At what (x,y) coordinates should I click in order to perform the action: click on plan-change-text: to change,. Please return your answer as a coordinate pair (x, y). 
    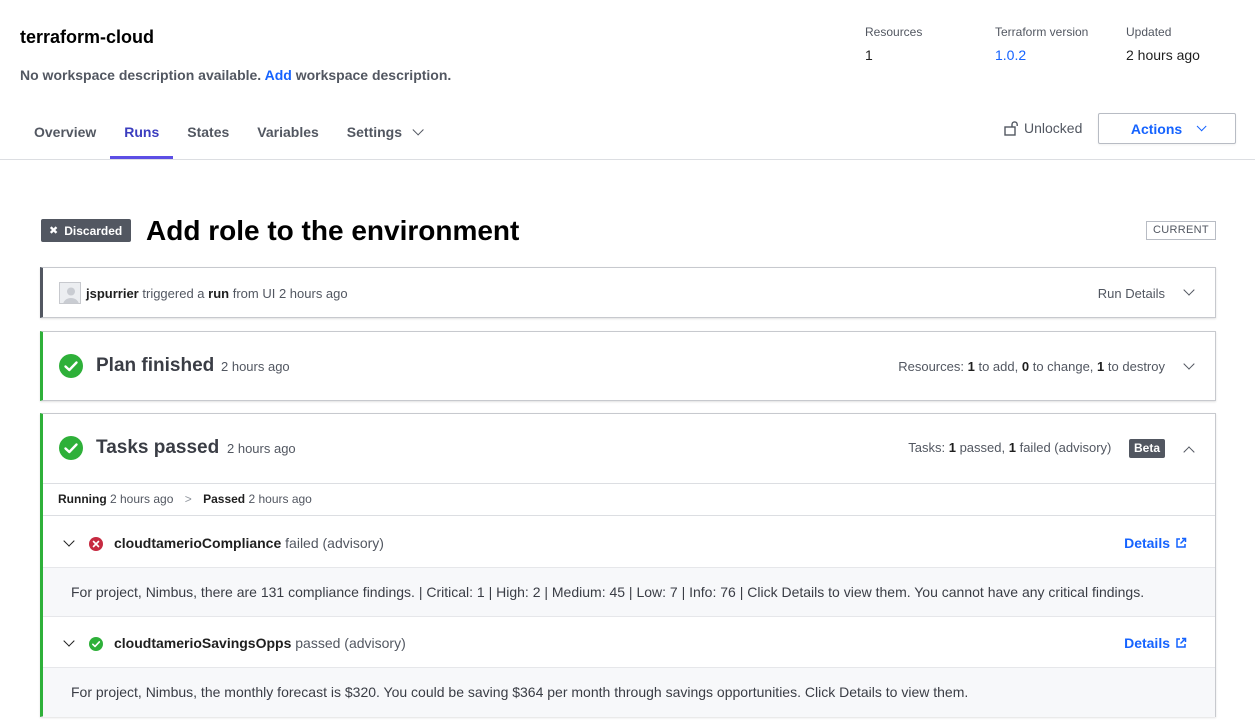
    Looking at the image, I should click on (1063, 366).